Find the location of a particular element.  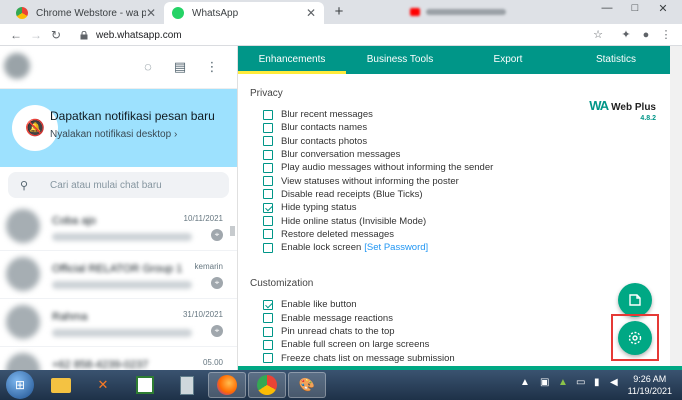

option-row: Enable message reactions is located at coordinates (460, 318).